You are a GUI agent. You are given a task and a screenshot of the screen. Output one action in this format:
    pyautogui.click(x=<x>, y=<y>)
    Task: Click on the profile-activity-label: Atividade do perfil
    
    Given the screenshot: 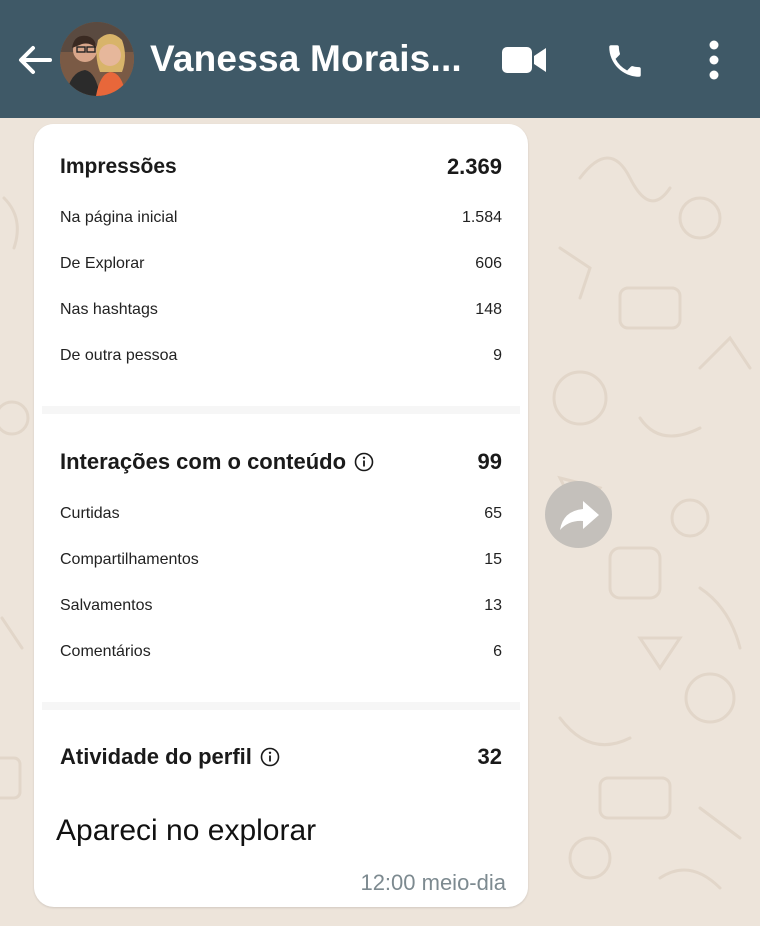 What is the action you would take?
    pyautogui.click(x=156, y=756)
    